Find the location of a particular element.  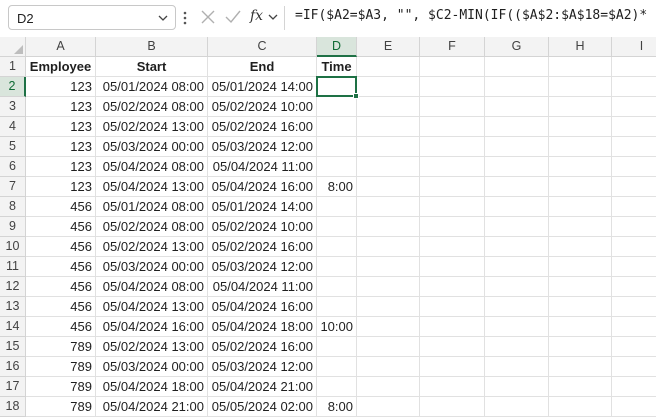

cell-h11 is located at coordinates (580, 267).